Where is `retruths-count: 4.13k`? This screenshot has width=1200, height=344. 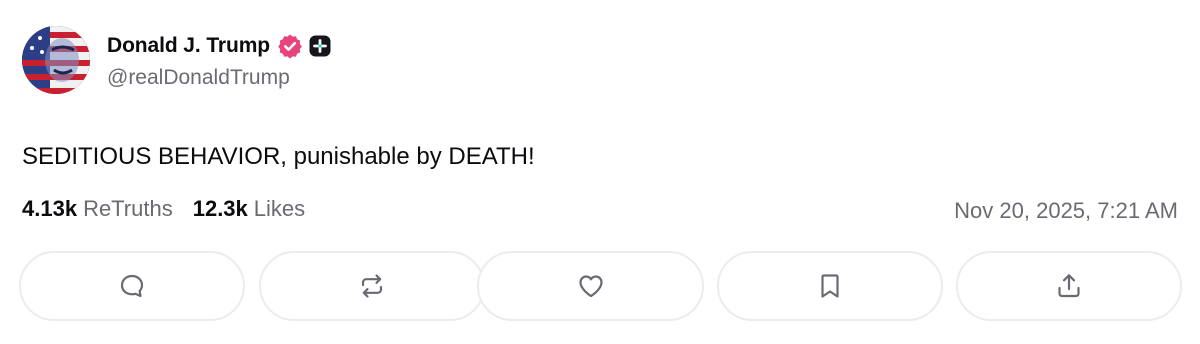
retruths-count: 4.13k is located at coordinates (49, 209).